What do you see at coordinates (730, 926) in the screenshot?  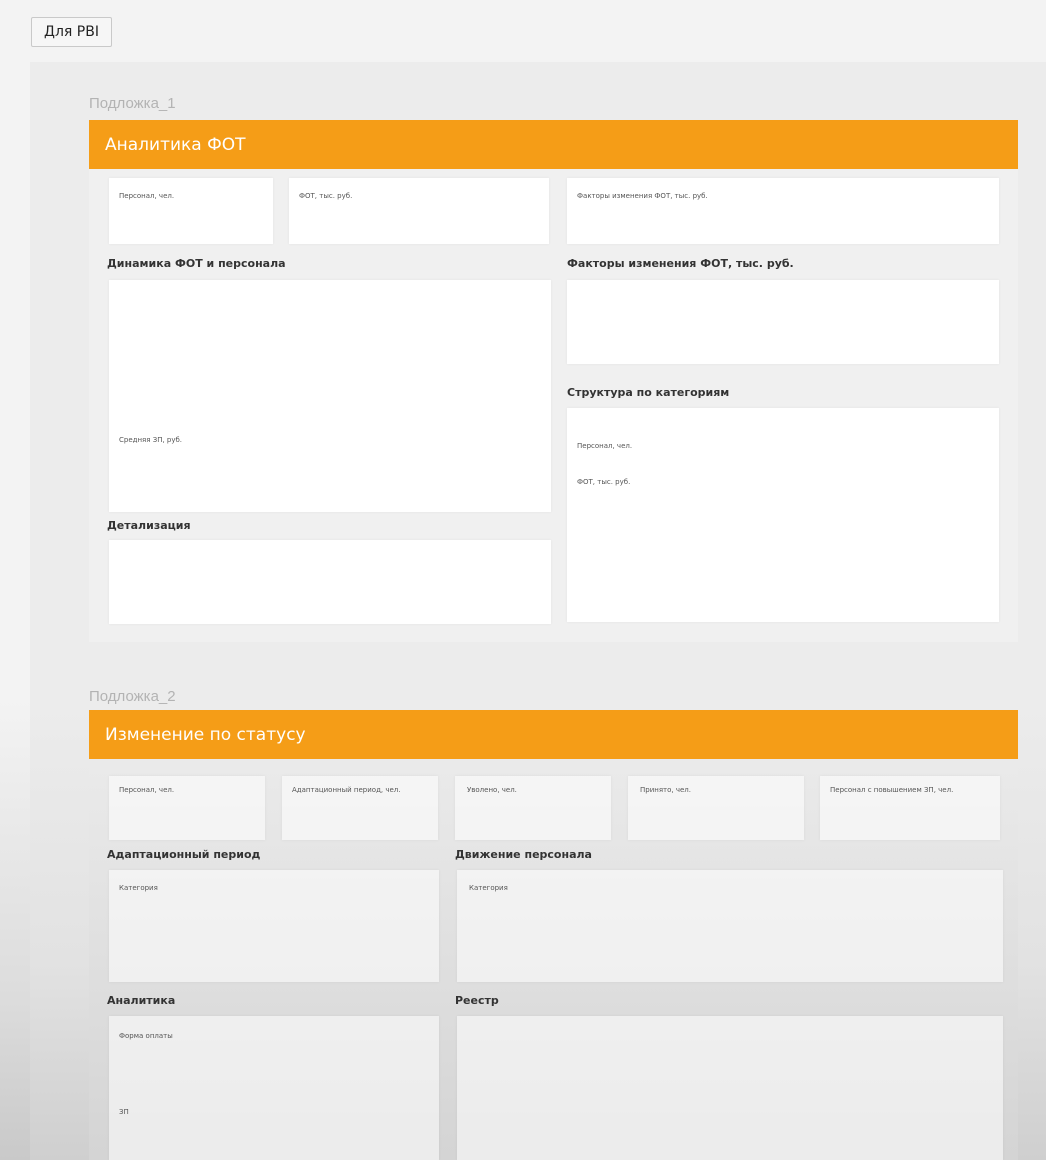 I see `movement-chart-visual: Категория` at bounding box center [730, 926].